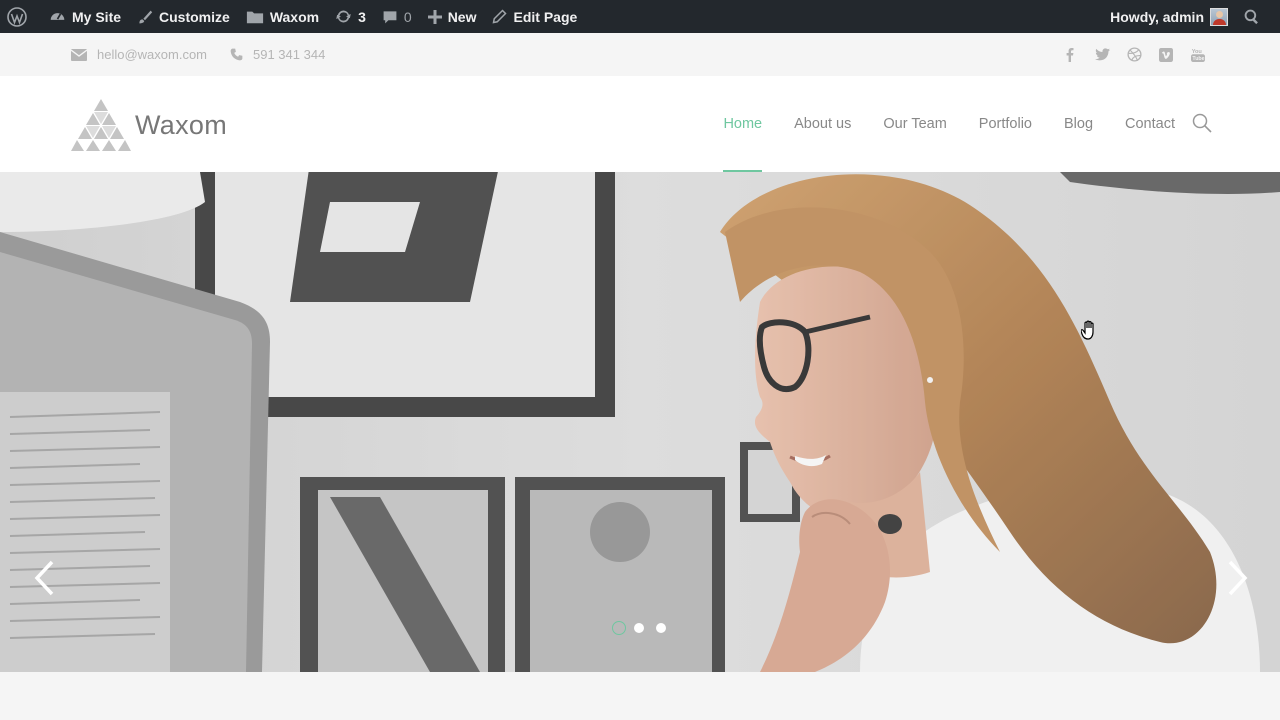 This screenshot has width=1280, height=720. I want to click on my-site-label: My Site, so click(97, 16).